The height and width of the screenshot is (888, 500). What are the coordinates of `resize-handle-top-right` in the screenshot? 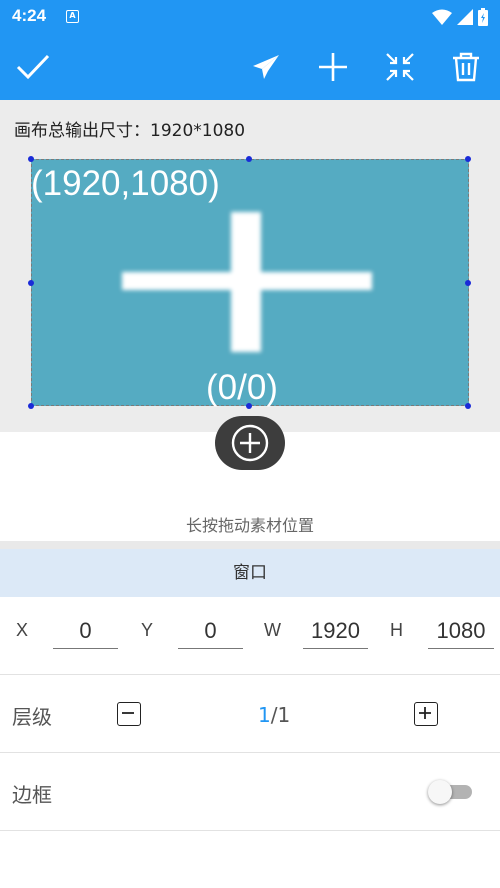 It's located at (468, 159).